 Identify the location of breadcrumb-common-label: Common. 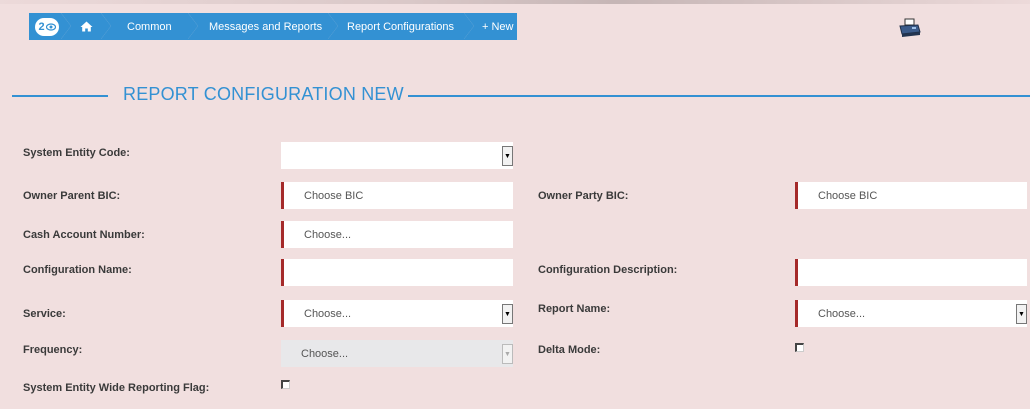
(149, 26).